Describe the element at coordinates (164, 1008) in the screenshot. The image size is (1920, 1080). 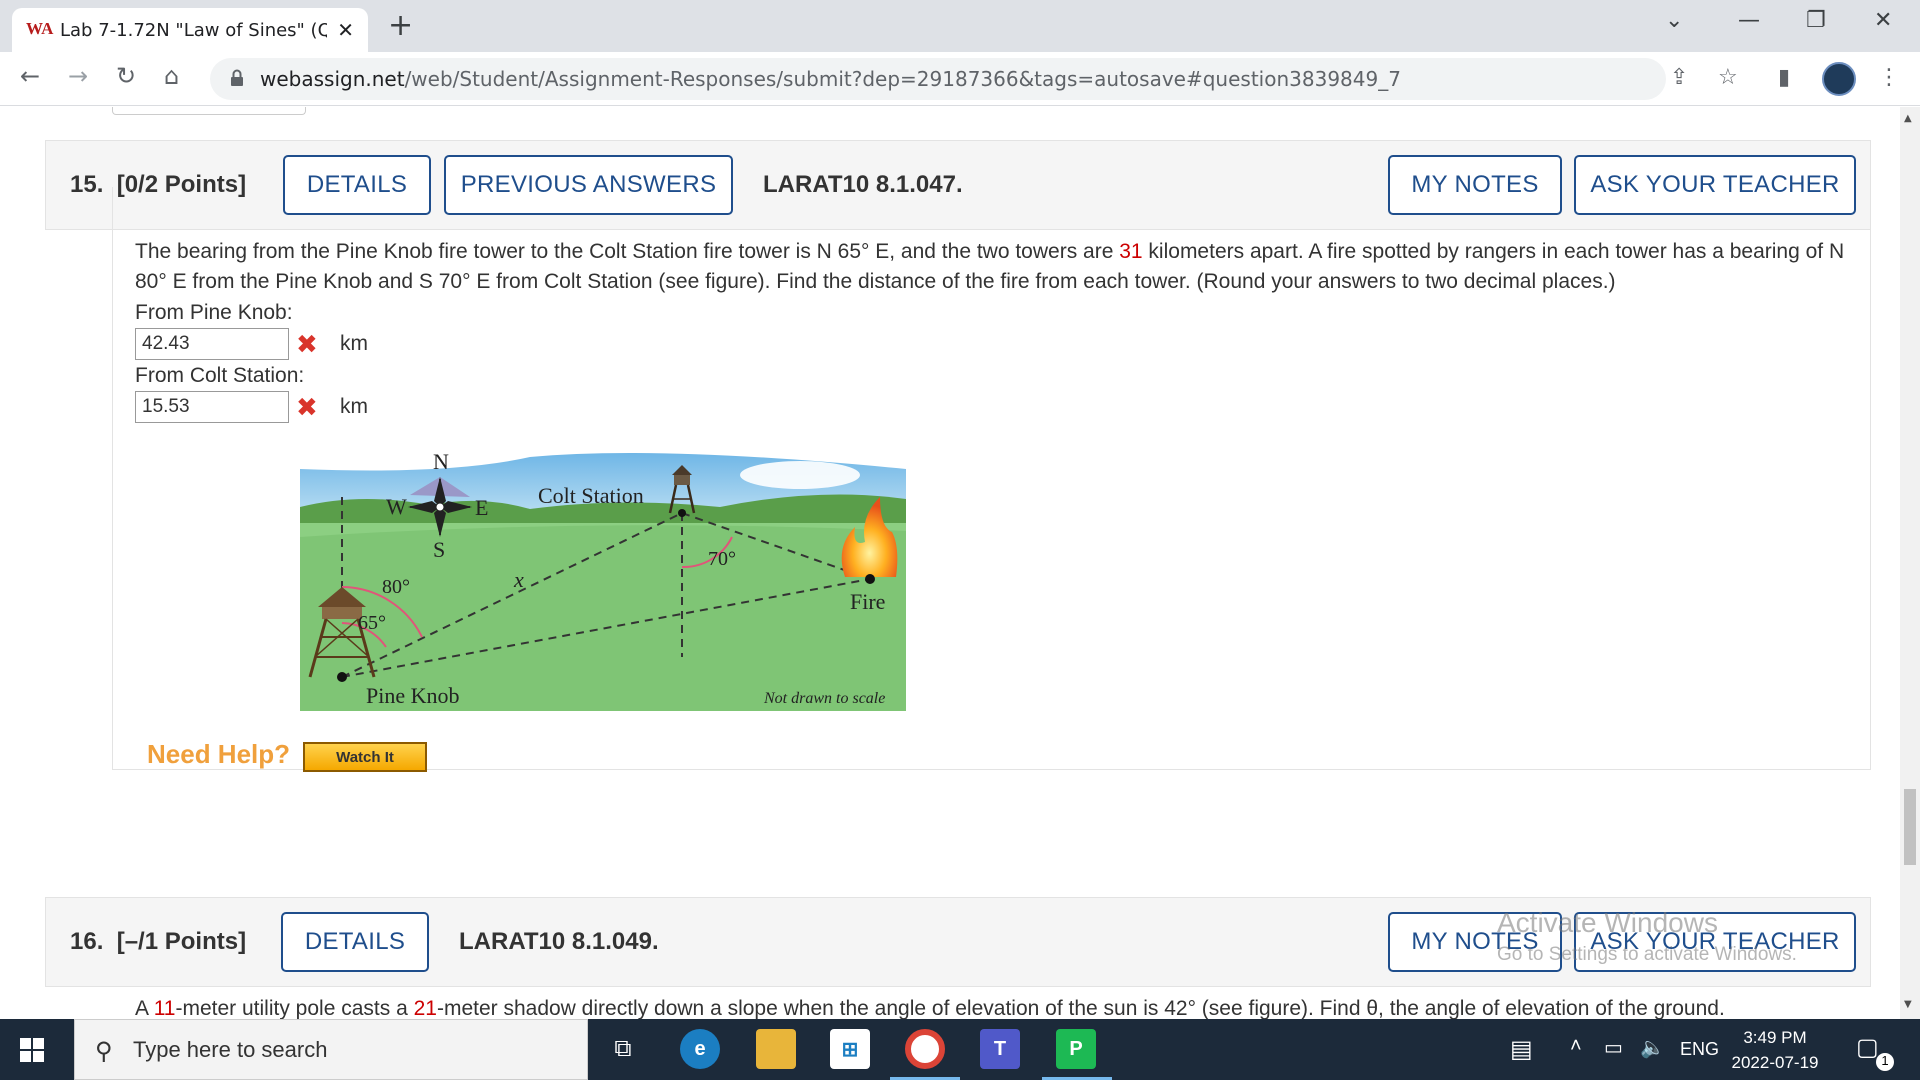
I see `pole-height-value: 11` at that location.